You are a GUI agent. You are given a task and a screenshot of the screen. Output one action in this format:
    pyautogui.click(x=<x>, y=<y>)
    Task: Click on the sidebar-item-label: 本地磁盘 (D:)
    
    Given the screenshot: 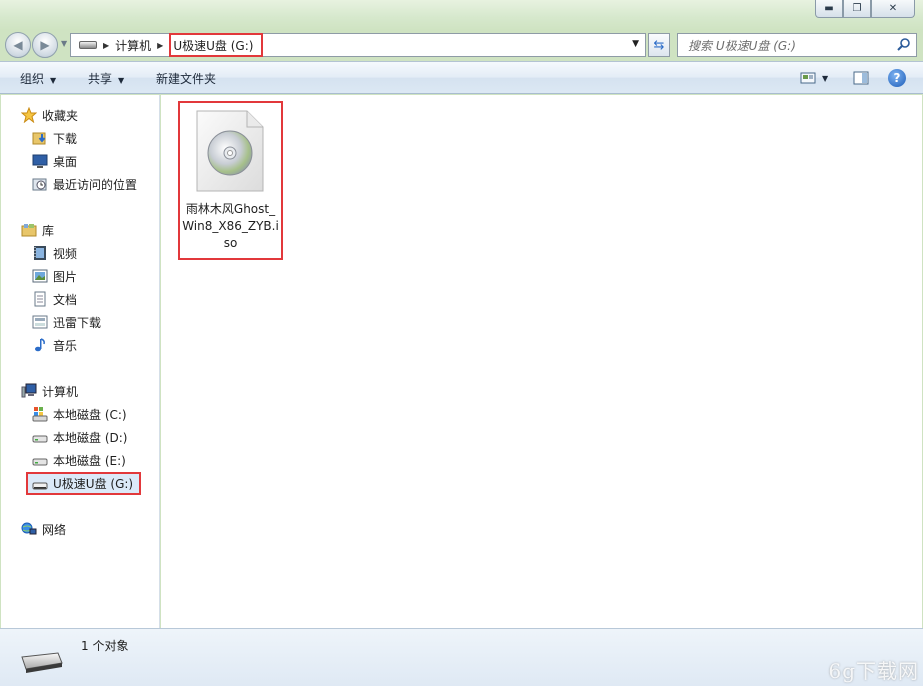 What is the action you would take?
    pyautogui.click(x=90, y=437)
    